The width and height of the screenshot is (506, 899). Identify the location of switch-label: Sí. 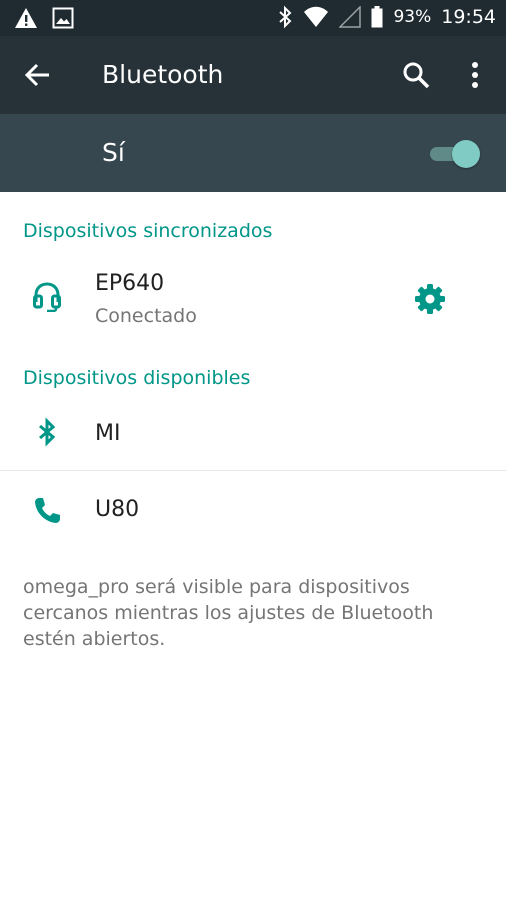
(113, 152).